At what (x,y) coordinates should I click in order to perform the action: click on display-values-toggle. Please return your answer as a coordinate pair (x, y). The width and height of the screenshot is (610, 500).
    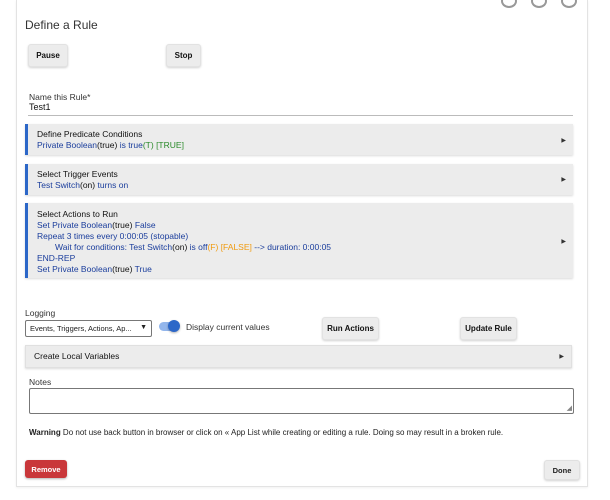
    Looking at the image, I should click on (169, 326).